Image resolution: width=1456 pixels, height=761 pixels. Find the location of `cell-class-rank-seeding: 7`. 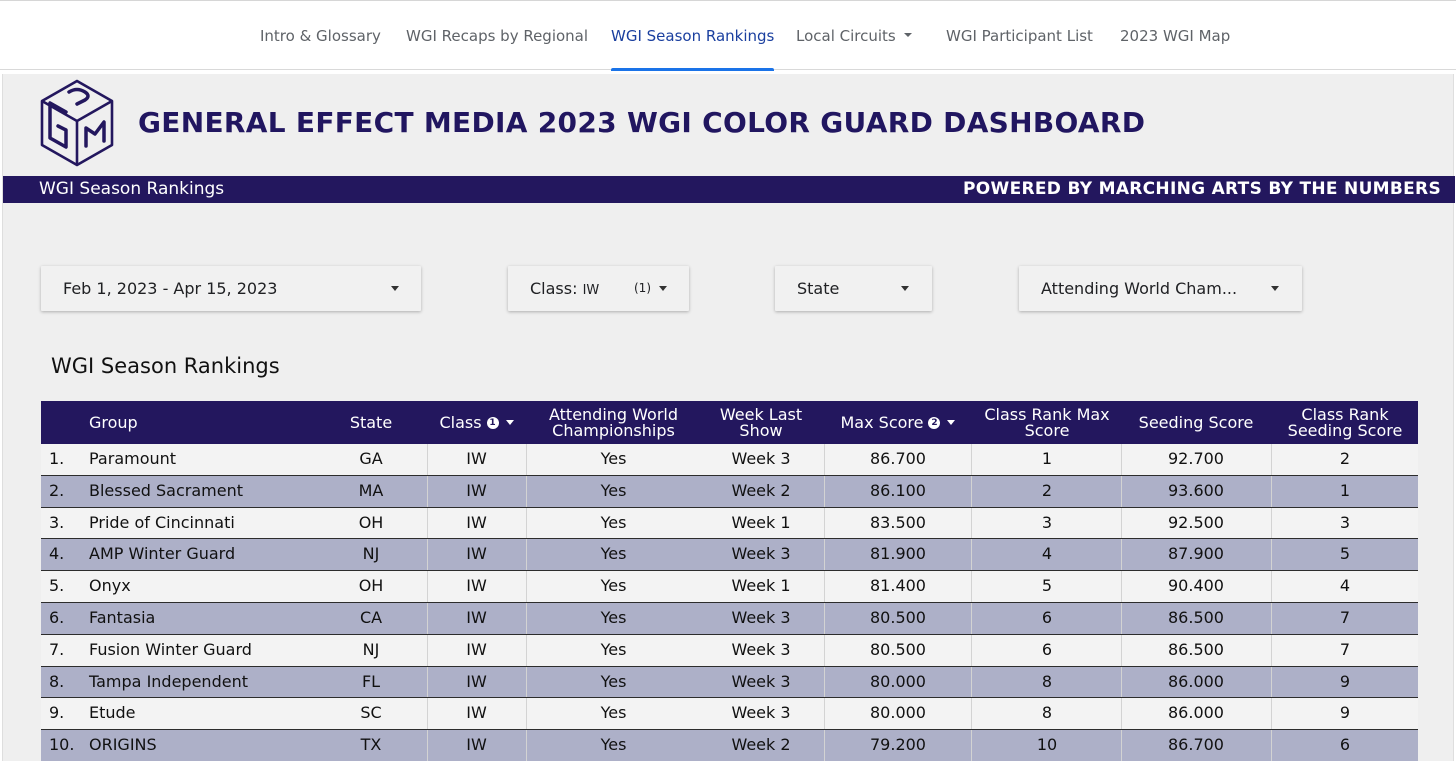

cell-class-rank-seeding: 7 is located at coordinates (1345, 617).